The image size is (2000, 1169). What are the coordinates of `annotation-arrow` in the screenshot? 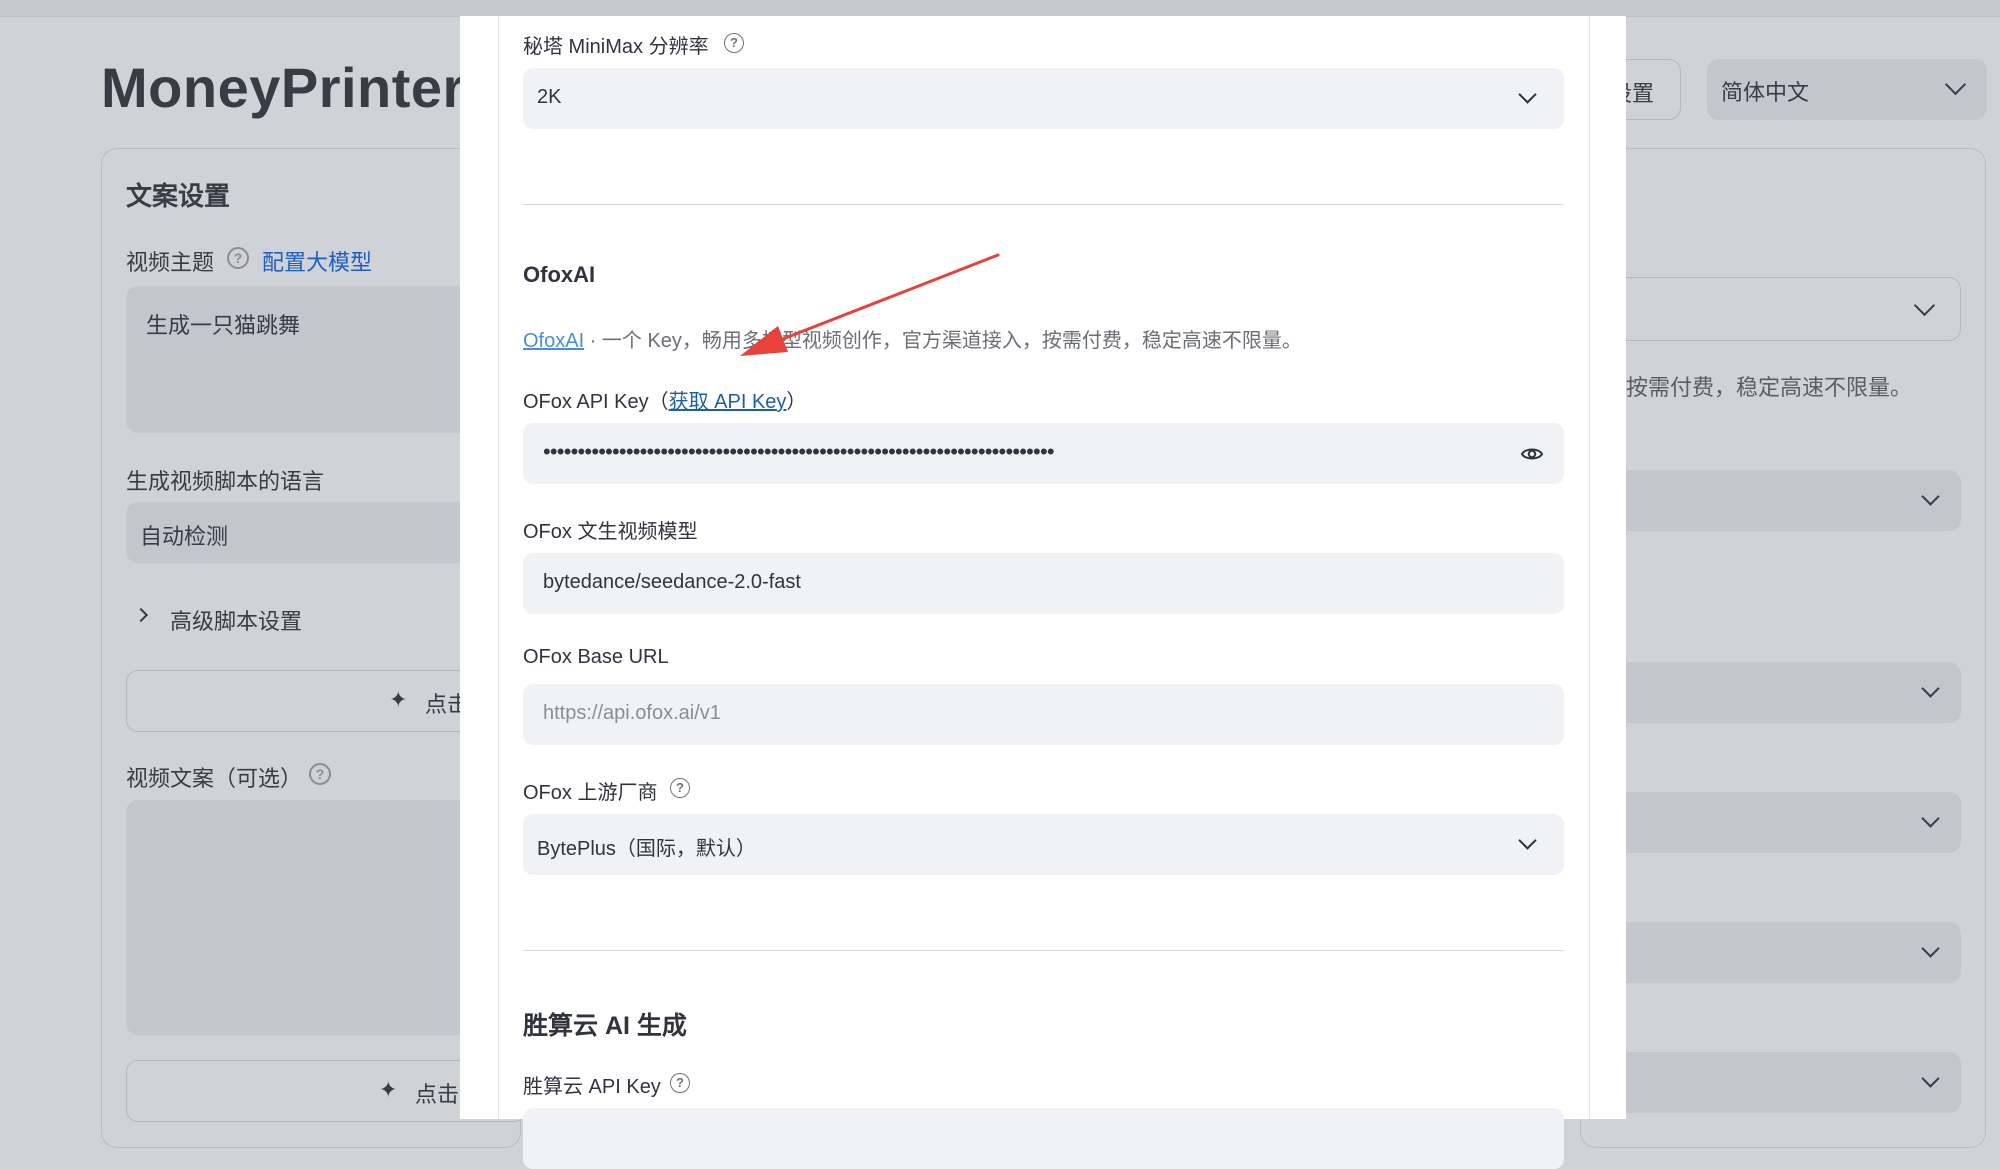 It's located at (870, 304).